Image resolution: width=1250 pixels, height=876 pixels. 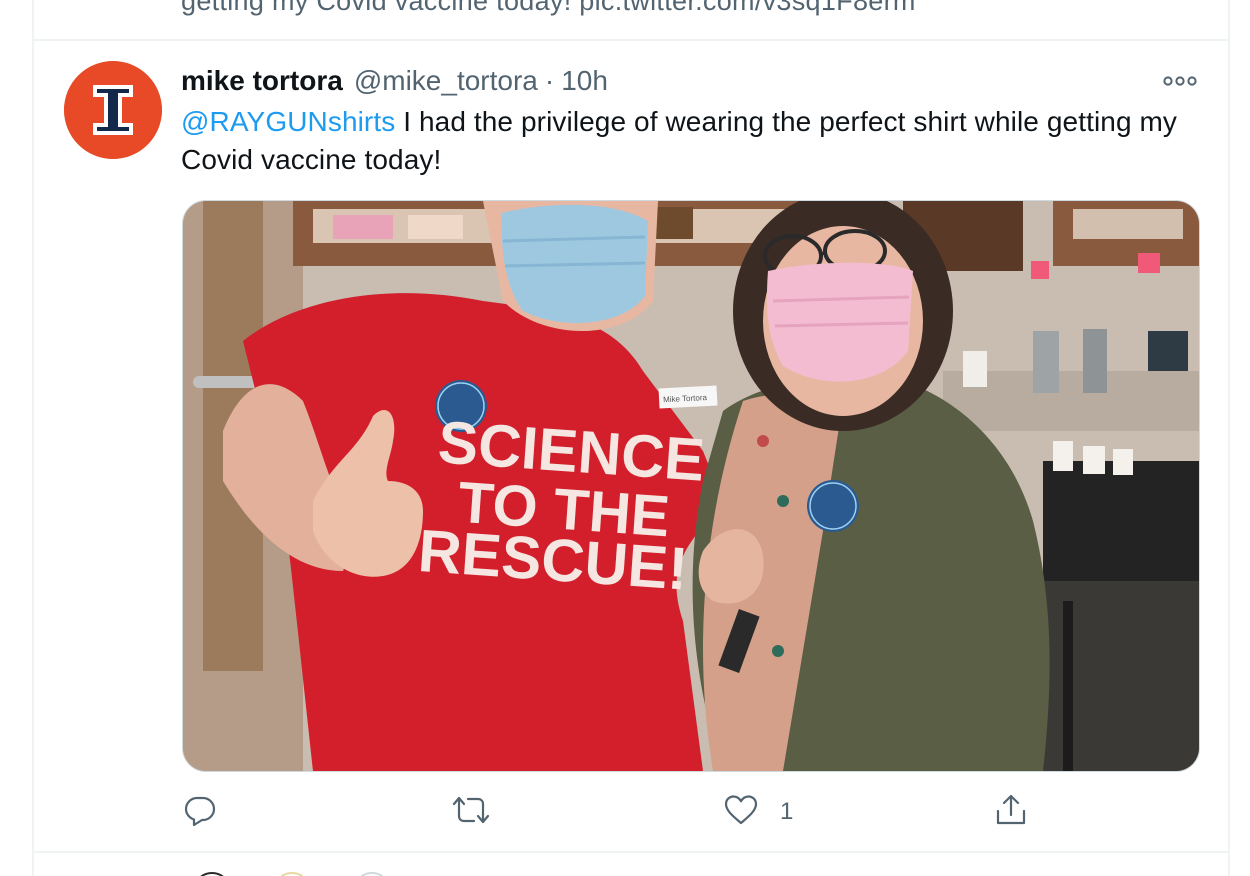 What do you see at coordinates (200, 812) in the screenshot?
I see `reply-icon` at bounding box center [200, 812].